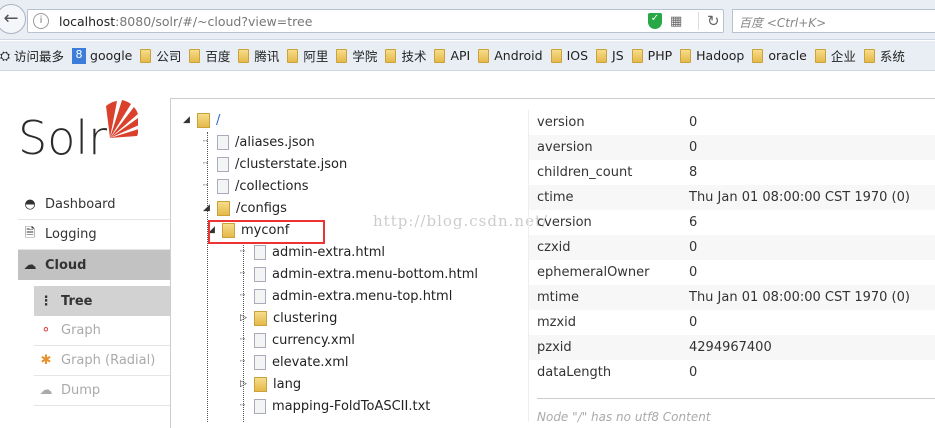  I want to click on tree-node-label: lang, so click(287, 384).